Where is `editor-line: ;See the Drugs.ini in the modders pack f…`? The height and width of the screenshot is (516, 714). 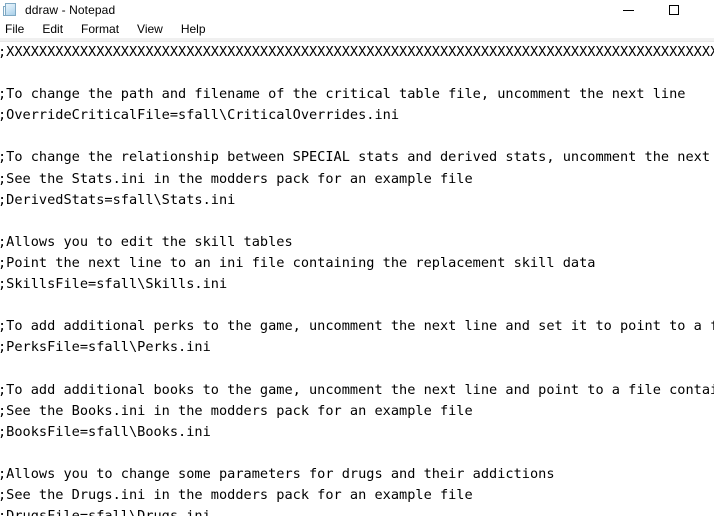
editor-line: ;See the Drugs.ini in the modders pack f… is located at coordinates (236, 494).